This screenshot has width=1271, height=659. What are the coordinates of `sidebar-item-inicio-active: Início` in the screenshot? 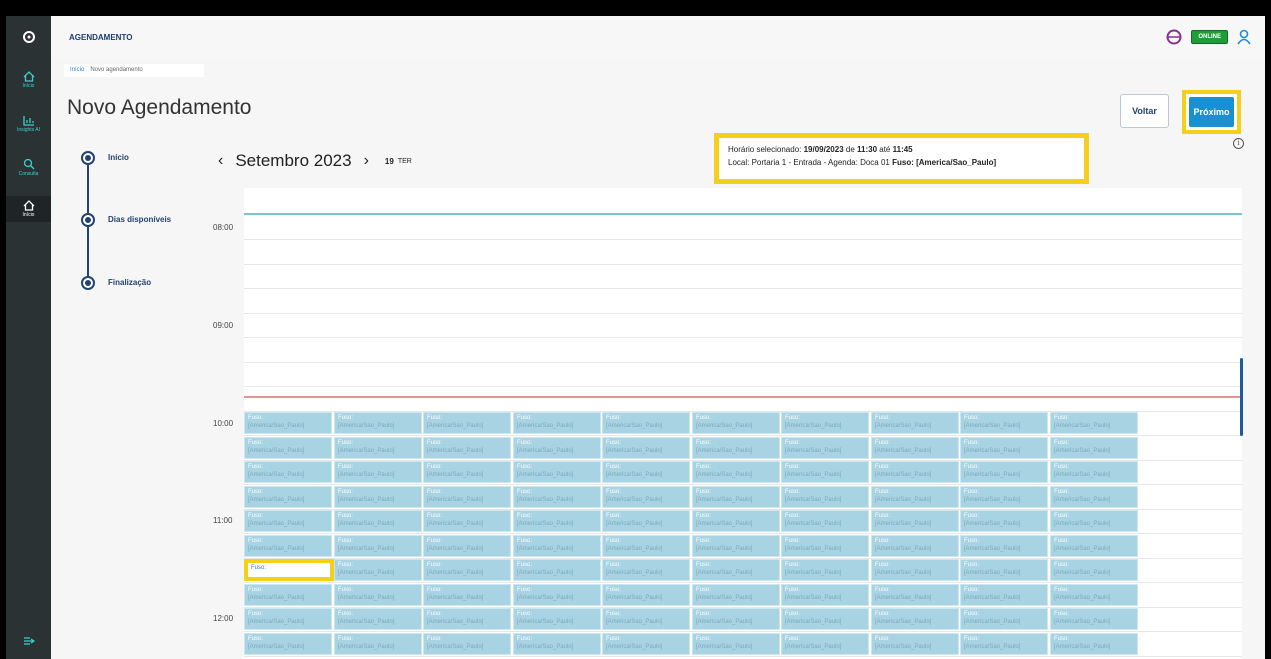 It's located at (28, 209).